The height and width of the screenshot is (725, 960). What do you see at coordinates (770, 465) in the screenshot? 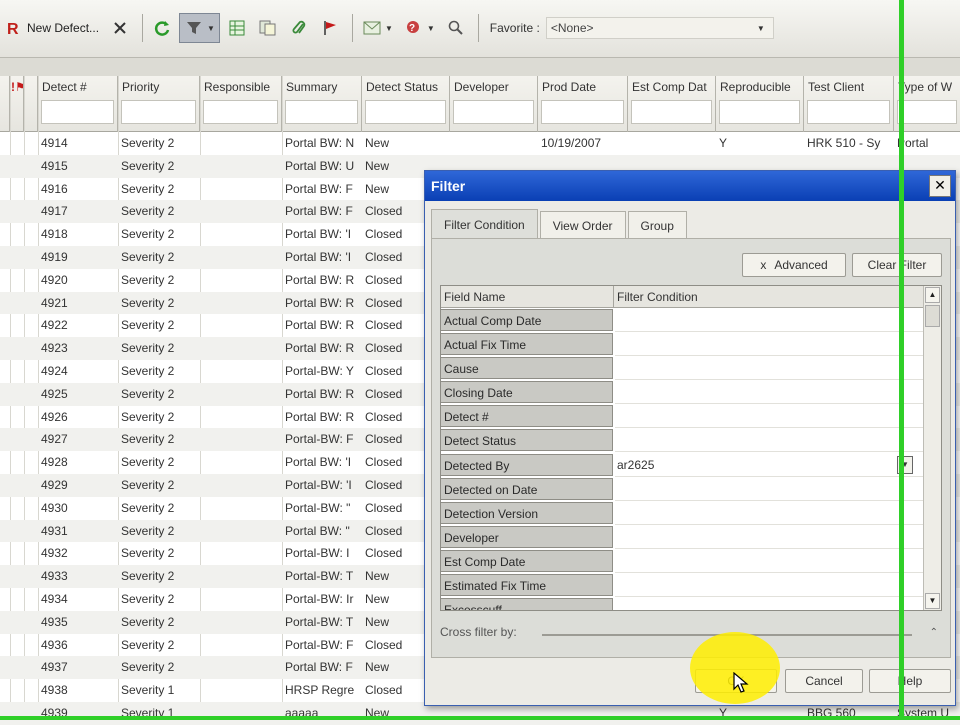
I see `filter-condition-input: ar2625 ▼` at bounding box center [770, 465].